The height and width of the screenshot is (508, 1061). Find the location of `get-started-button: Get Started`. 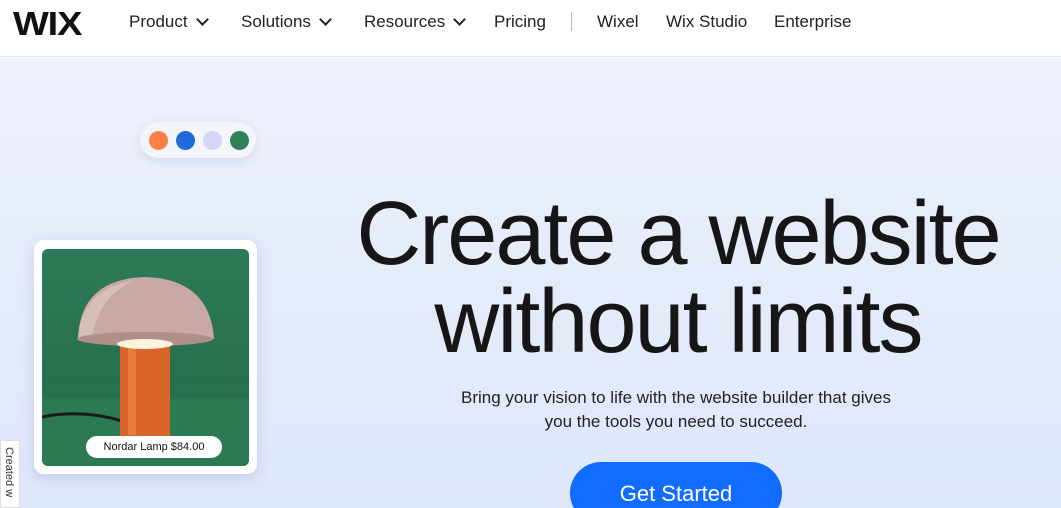

get-started-button: Get Started is located at coordinates (676, 485).